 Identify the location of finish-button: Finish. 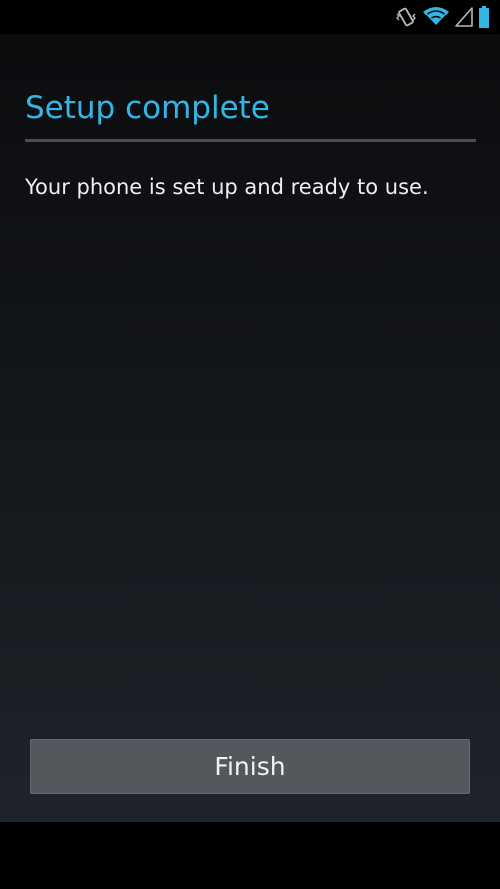
(250, 766).